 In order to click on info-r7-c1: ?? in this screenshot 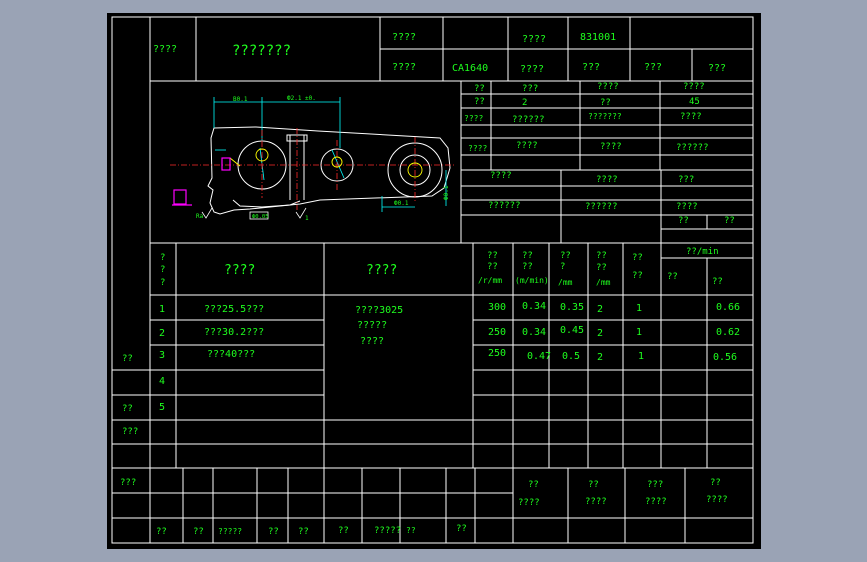, I will do `click(683, 221)`.